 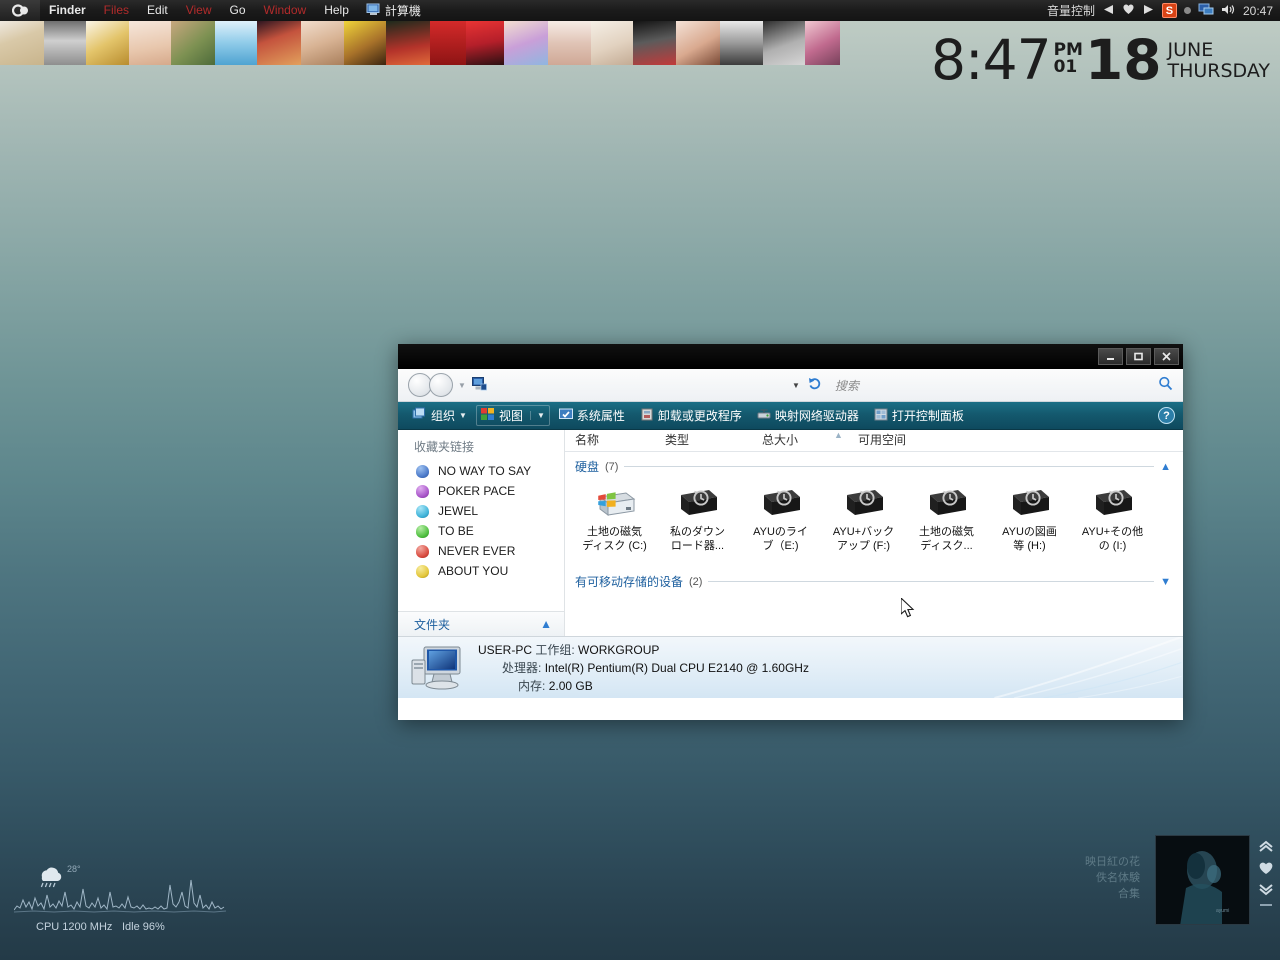 I want to click on close-icon, so click(x=1166, y=356).